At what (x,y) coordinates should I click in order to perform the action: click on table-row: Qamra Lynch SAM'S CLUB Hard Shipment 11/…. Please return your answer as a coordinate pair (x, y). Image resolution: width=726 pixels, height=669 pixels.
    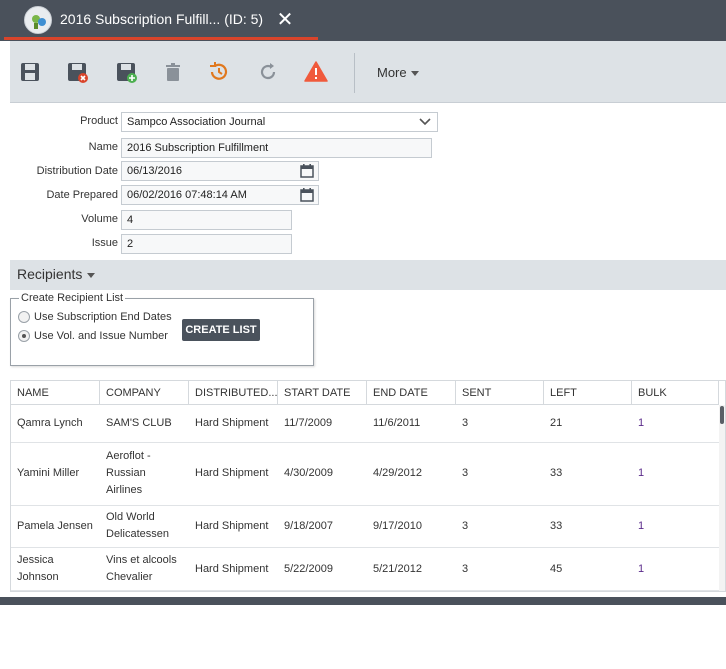
    Looking at the image, I should click on (365, 424).